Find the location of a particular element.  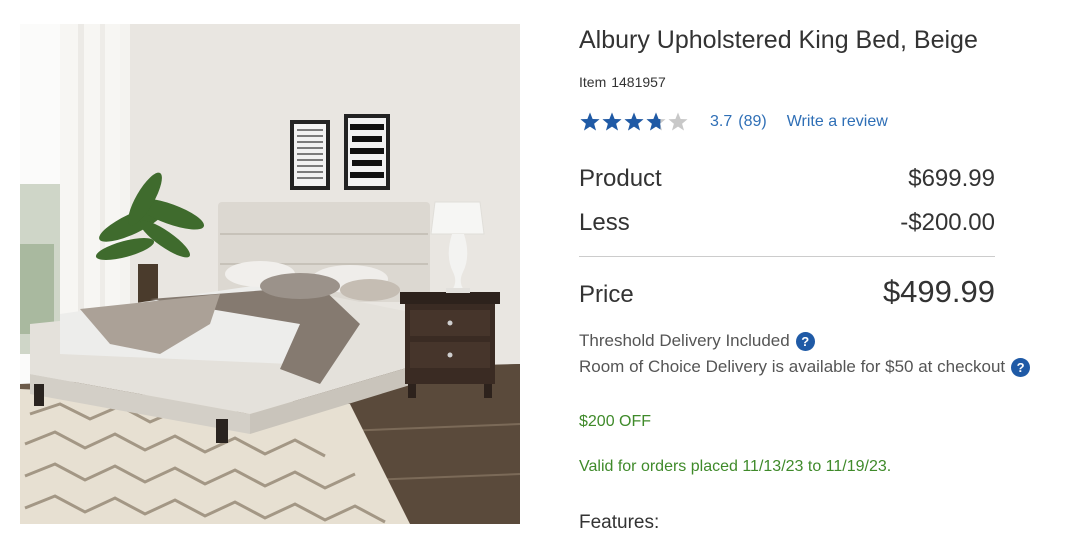

rating-summary-link: 3.7 (89) is located at coordinates (738, 122).